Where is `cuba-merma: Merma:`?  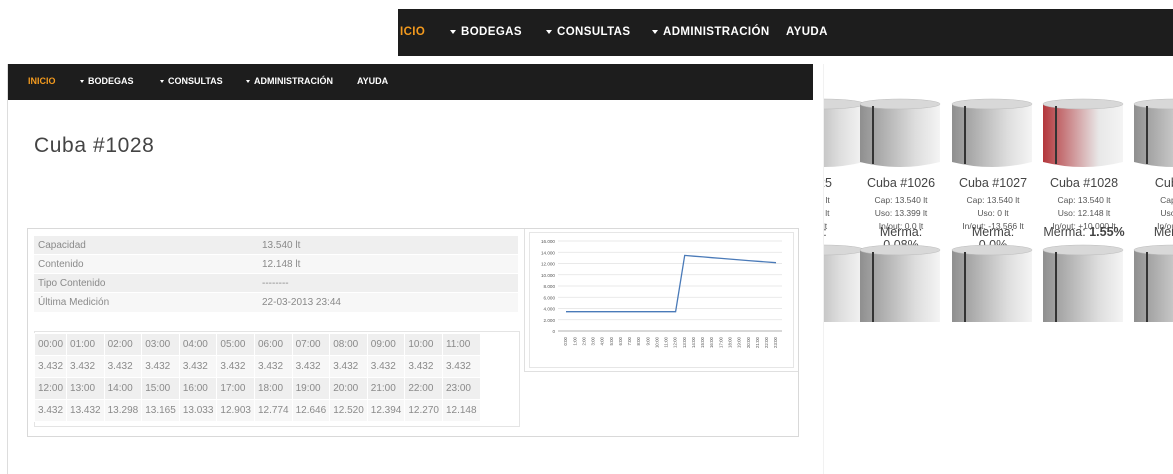
cuba-merma: Merma: is located at coordinates (1149, 232).